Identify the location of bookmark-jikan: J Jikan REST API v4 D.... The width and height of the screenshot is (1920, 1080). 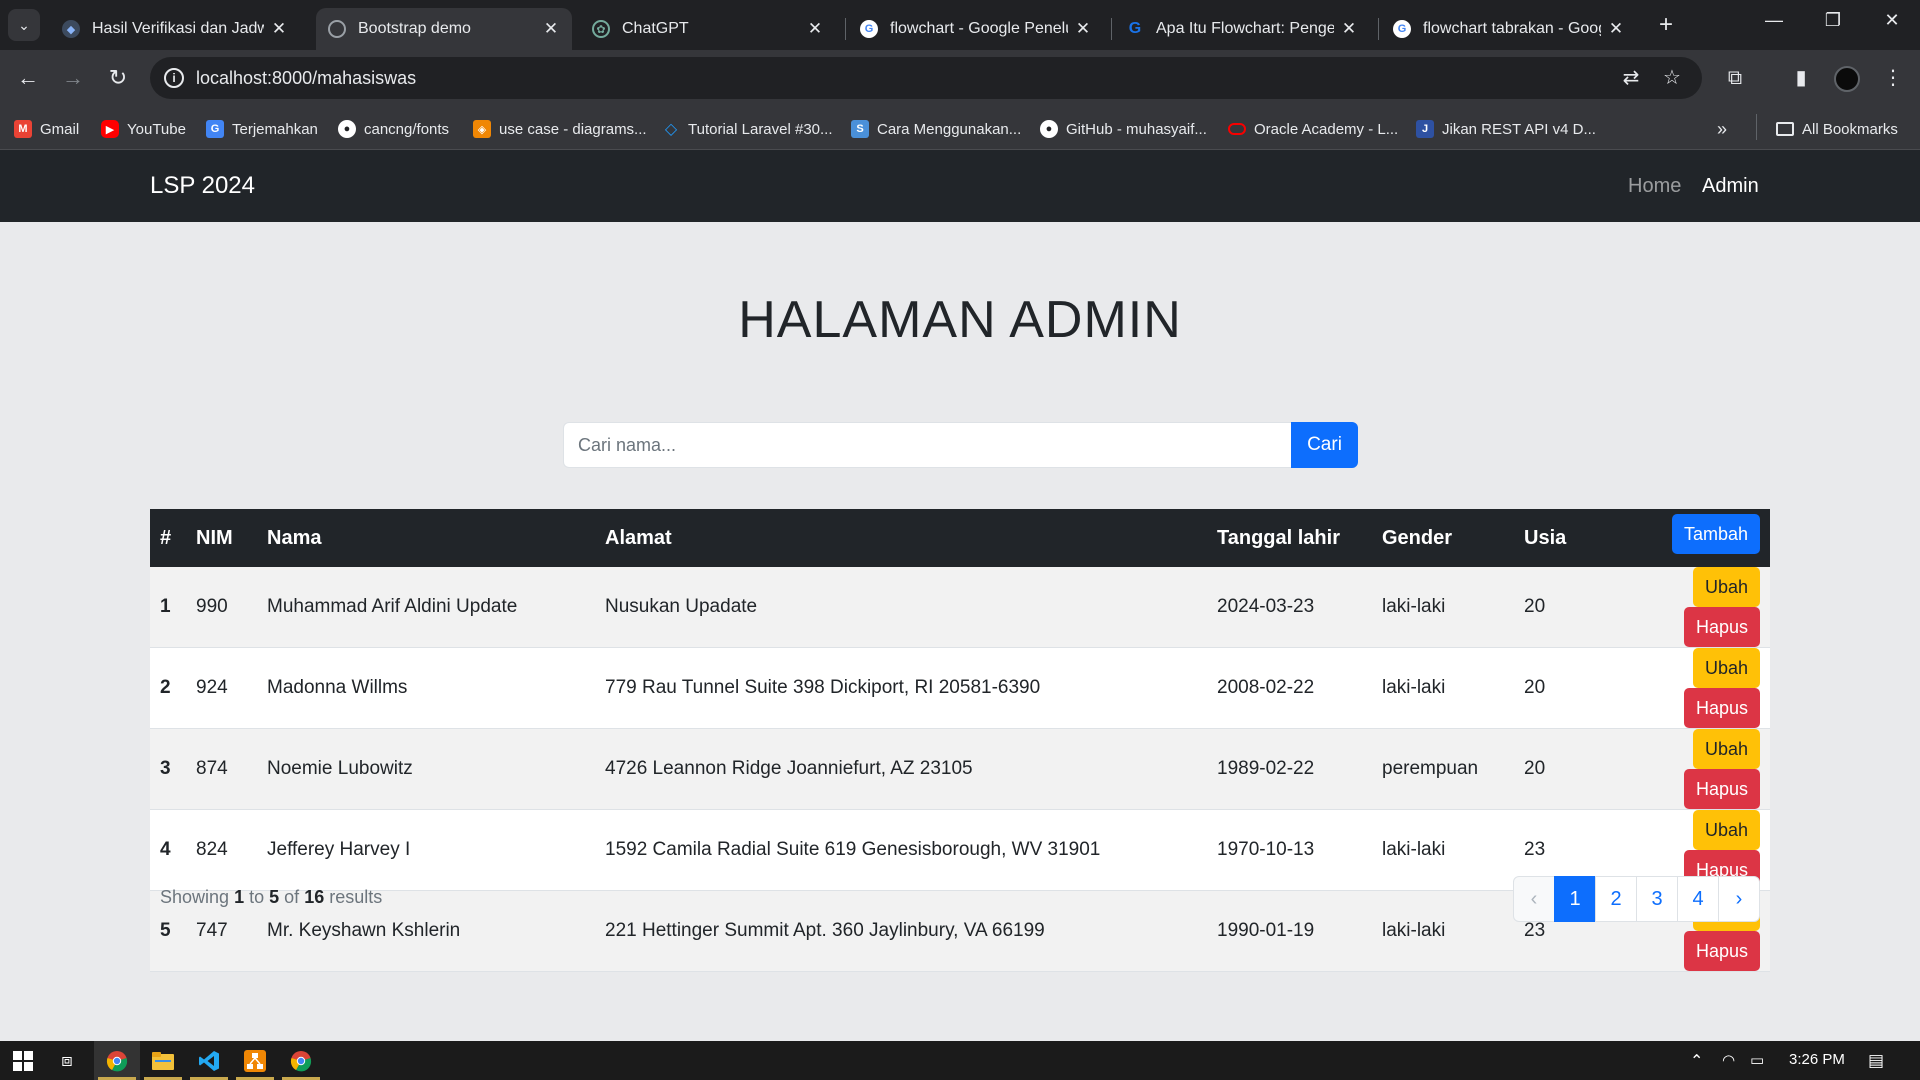
(1506, 129).